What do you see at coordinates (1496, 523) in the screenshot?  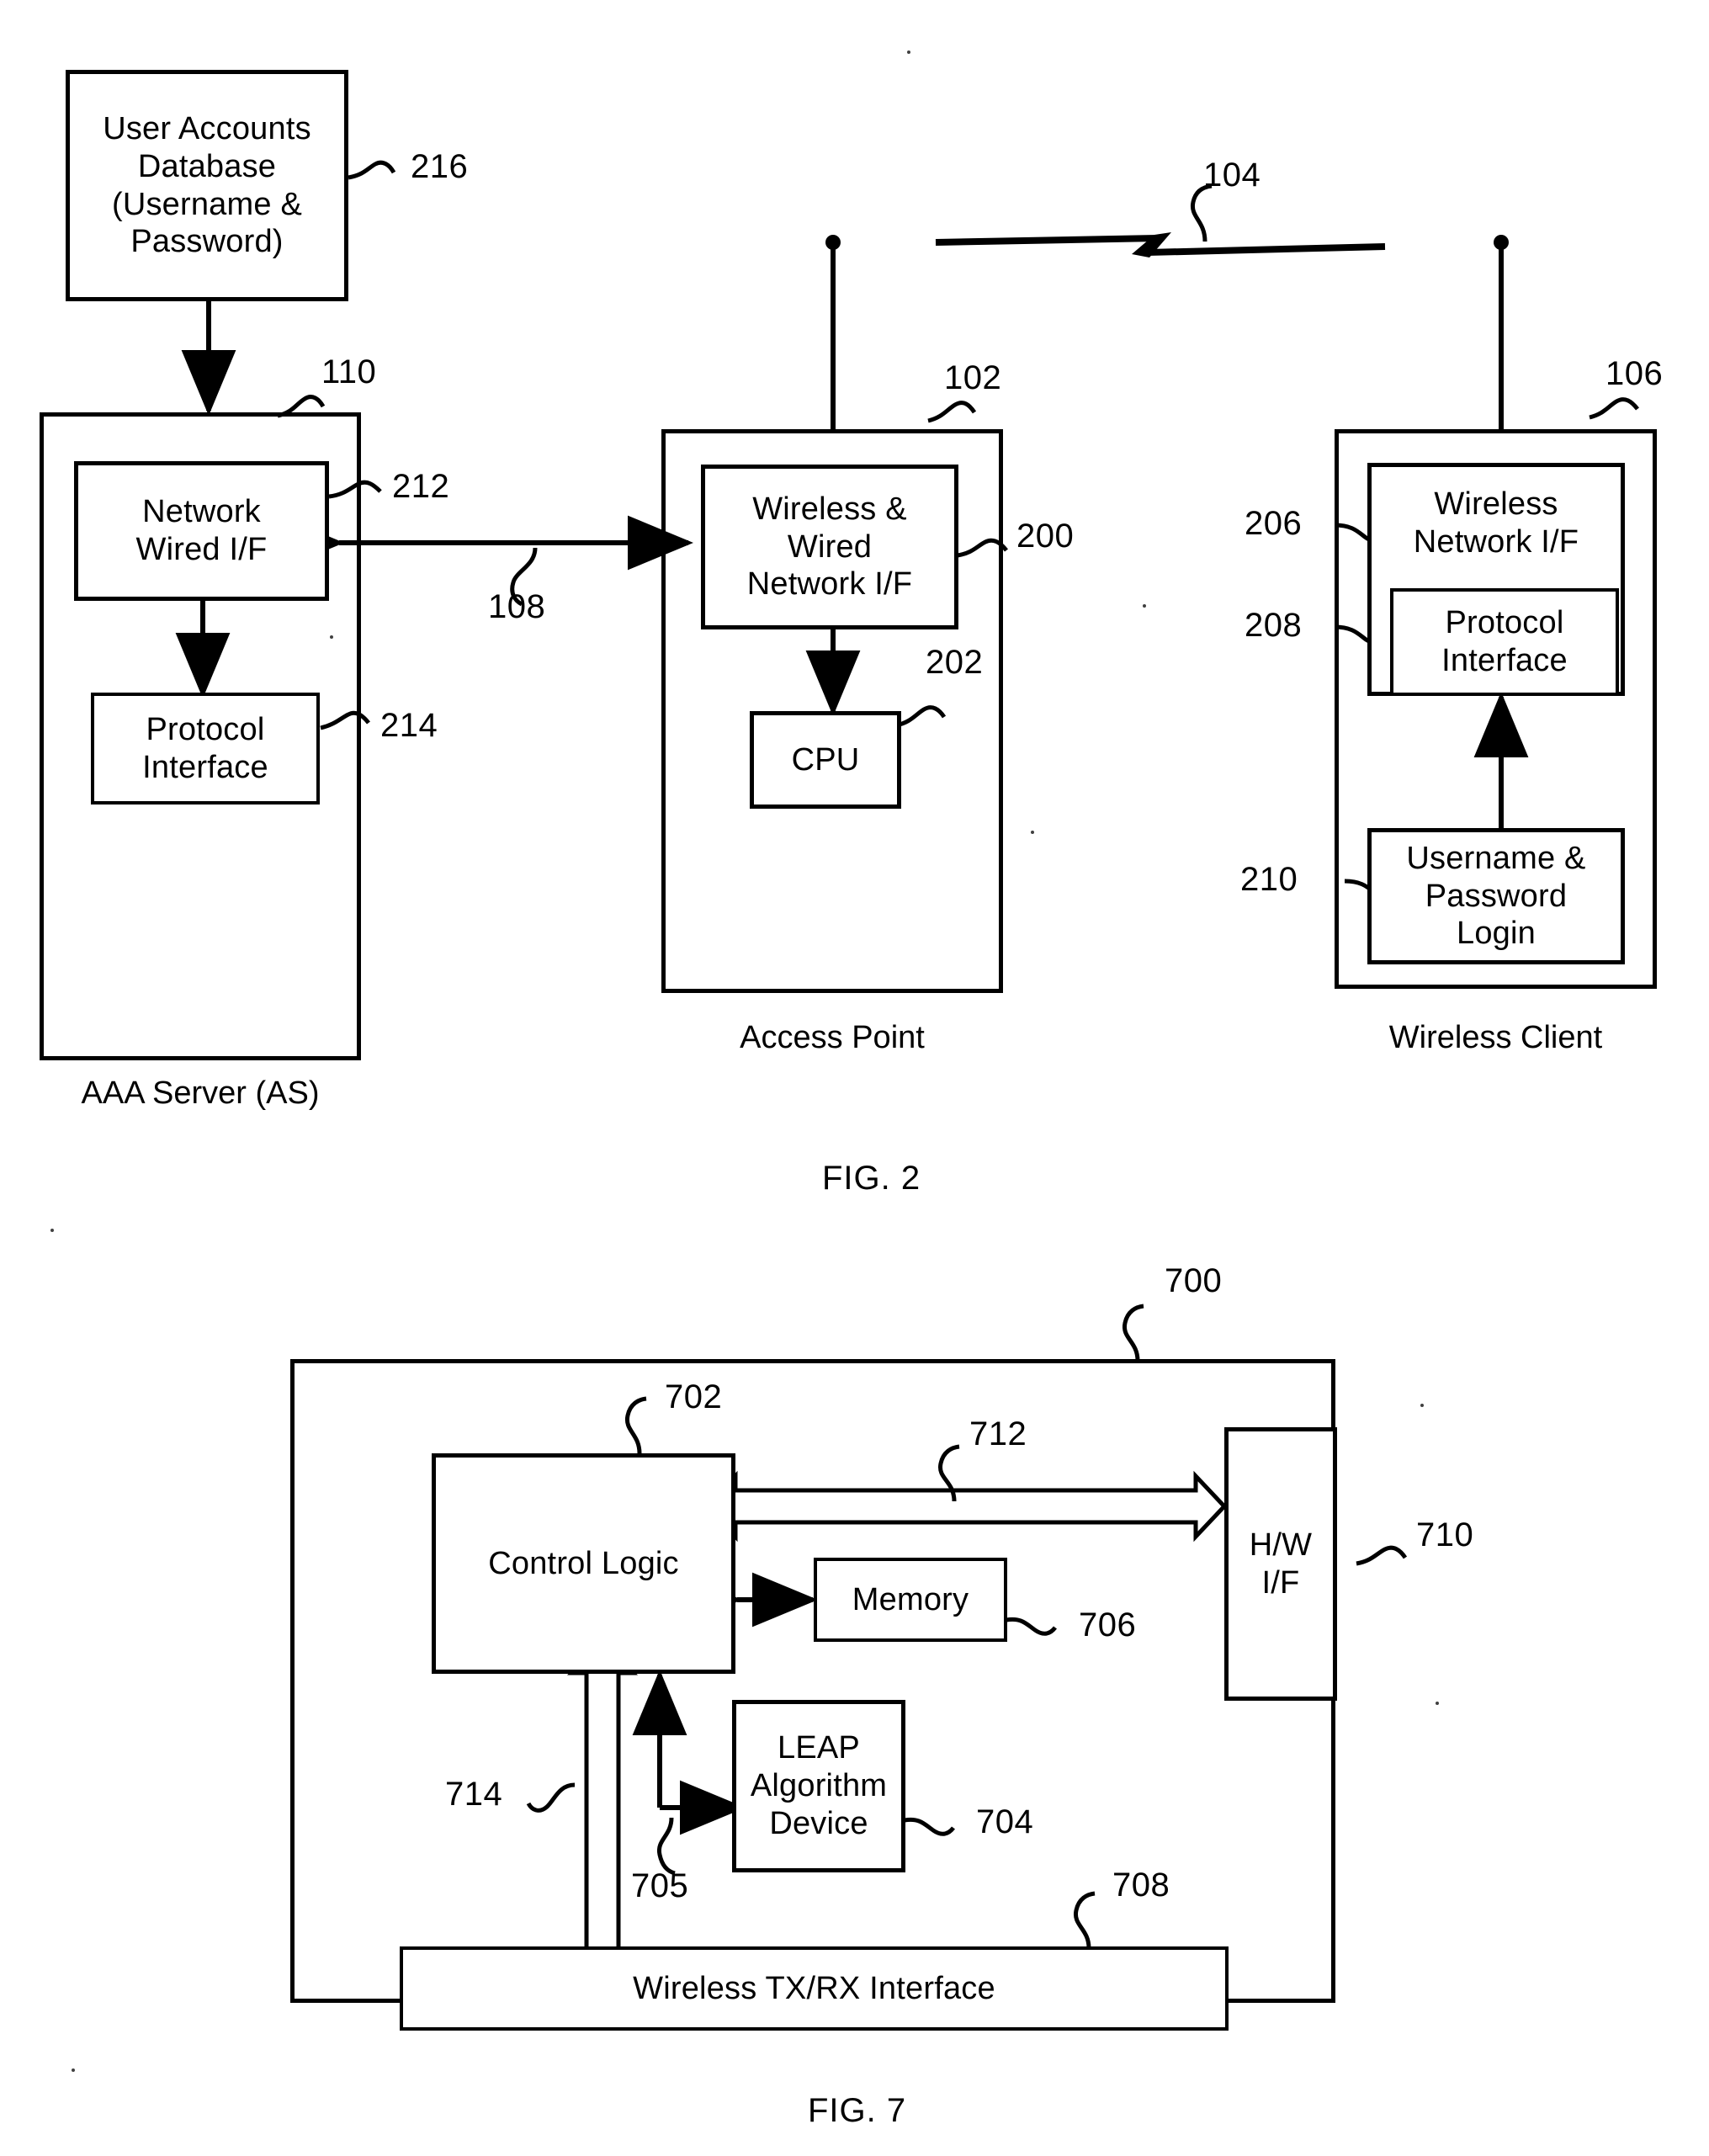 I see `wireless-network-if-label: Wireless Network I/F` at bounding box center [1496, 523].